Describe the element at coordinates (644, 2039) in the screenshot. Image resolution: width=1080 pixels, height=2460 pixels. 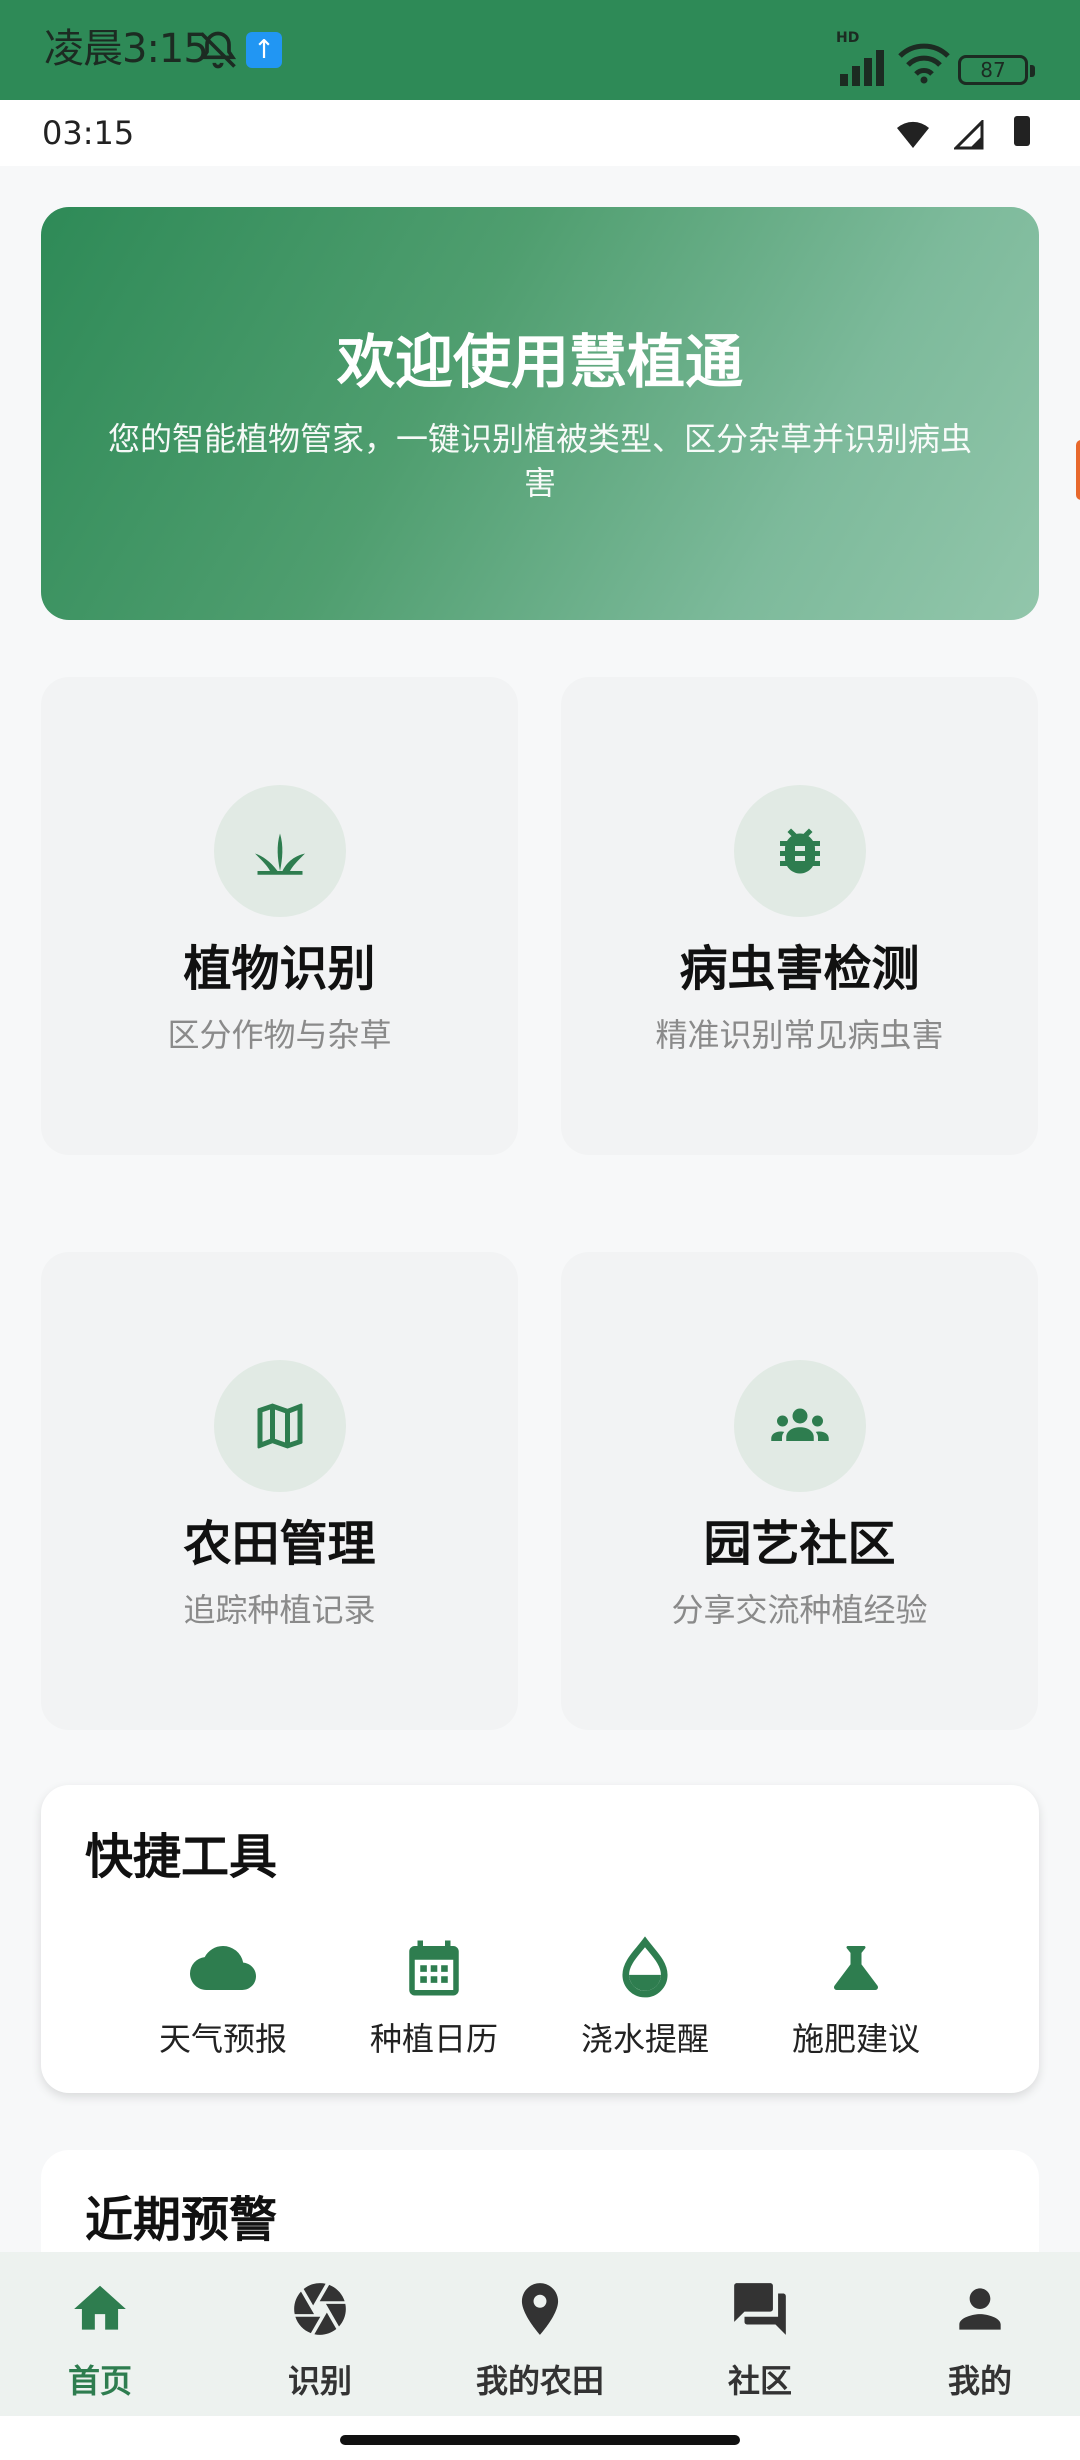
I see `tool-label: 浇水提醒` at that location.